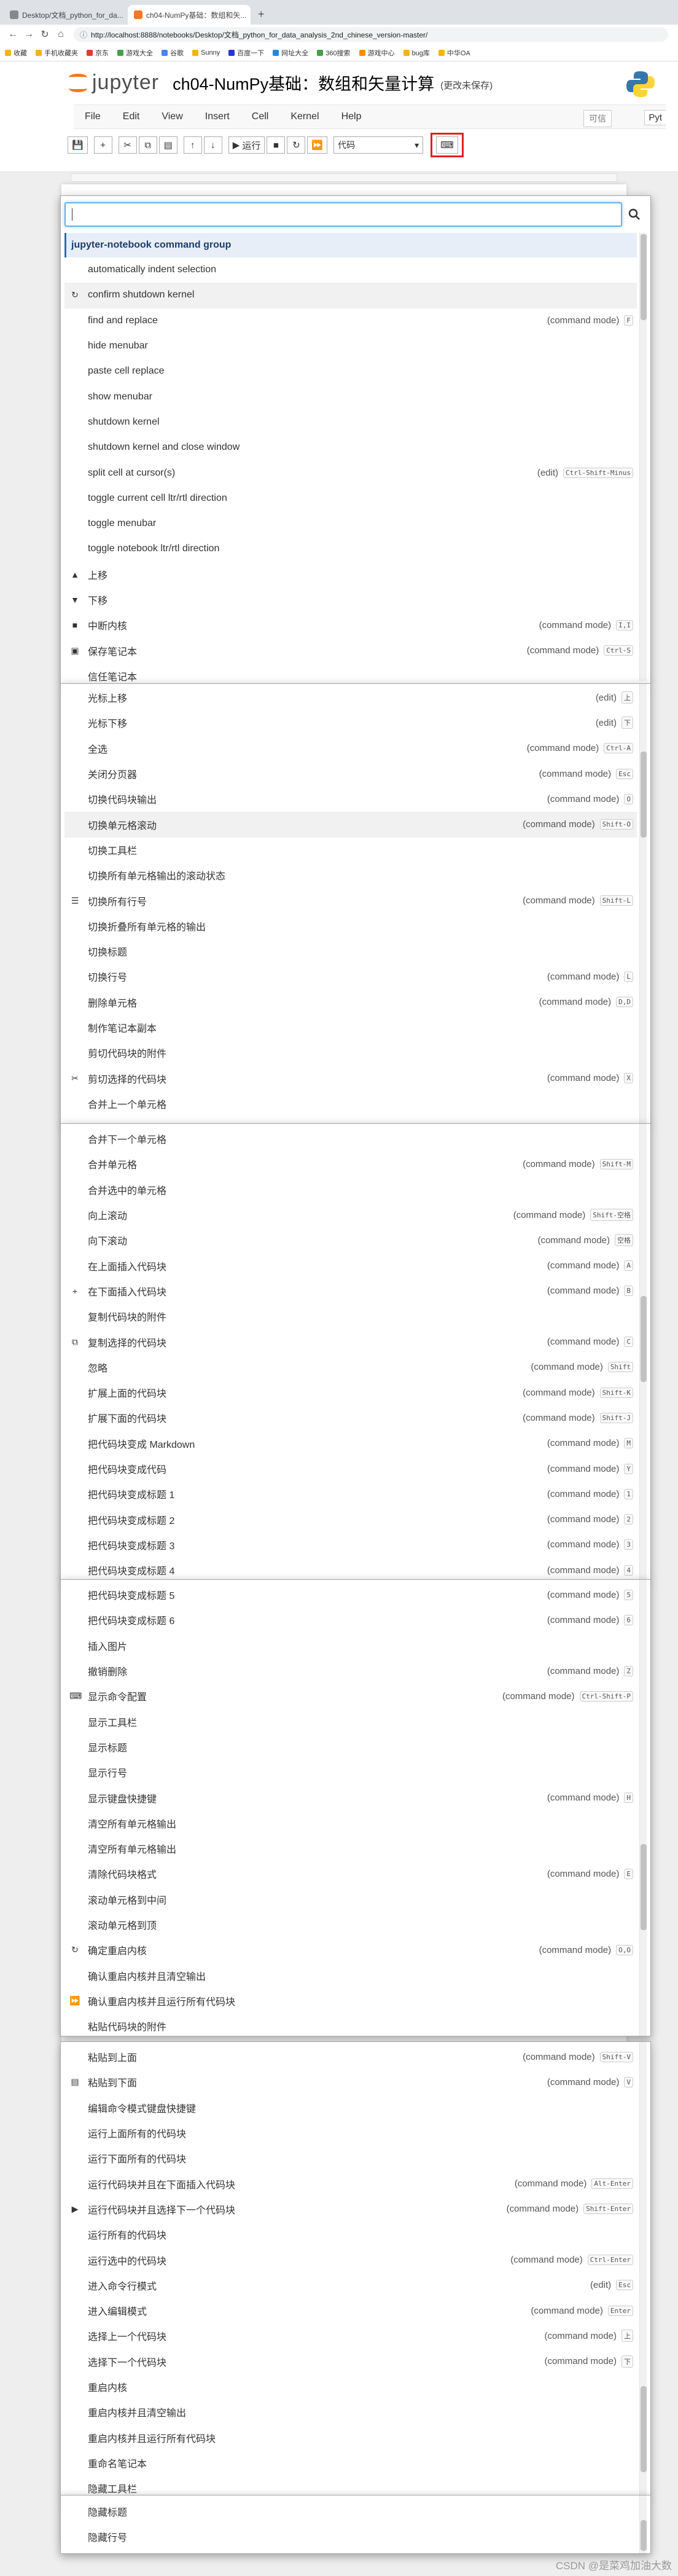  What do you see at coordinates (350, 1671) in the screenshot?
I see `command-item: 撤销删除 (command mode) Z` at bounding box center [350, 1671].